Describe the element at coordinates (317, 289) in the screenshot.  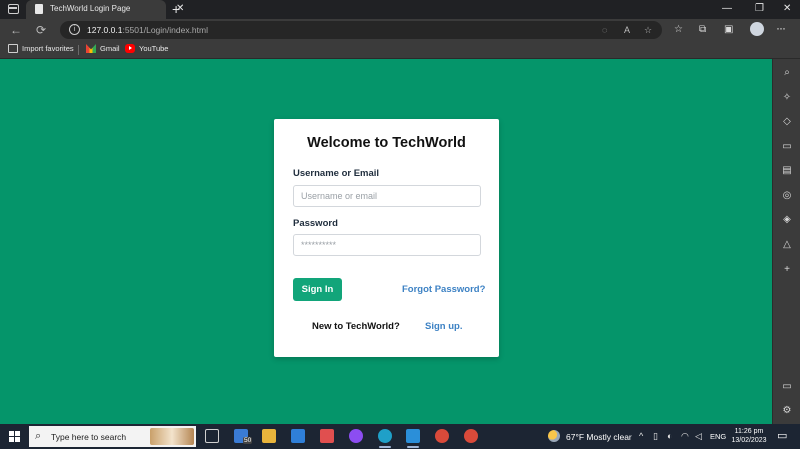
I see `sign-in-button: Sign In` at that location.